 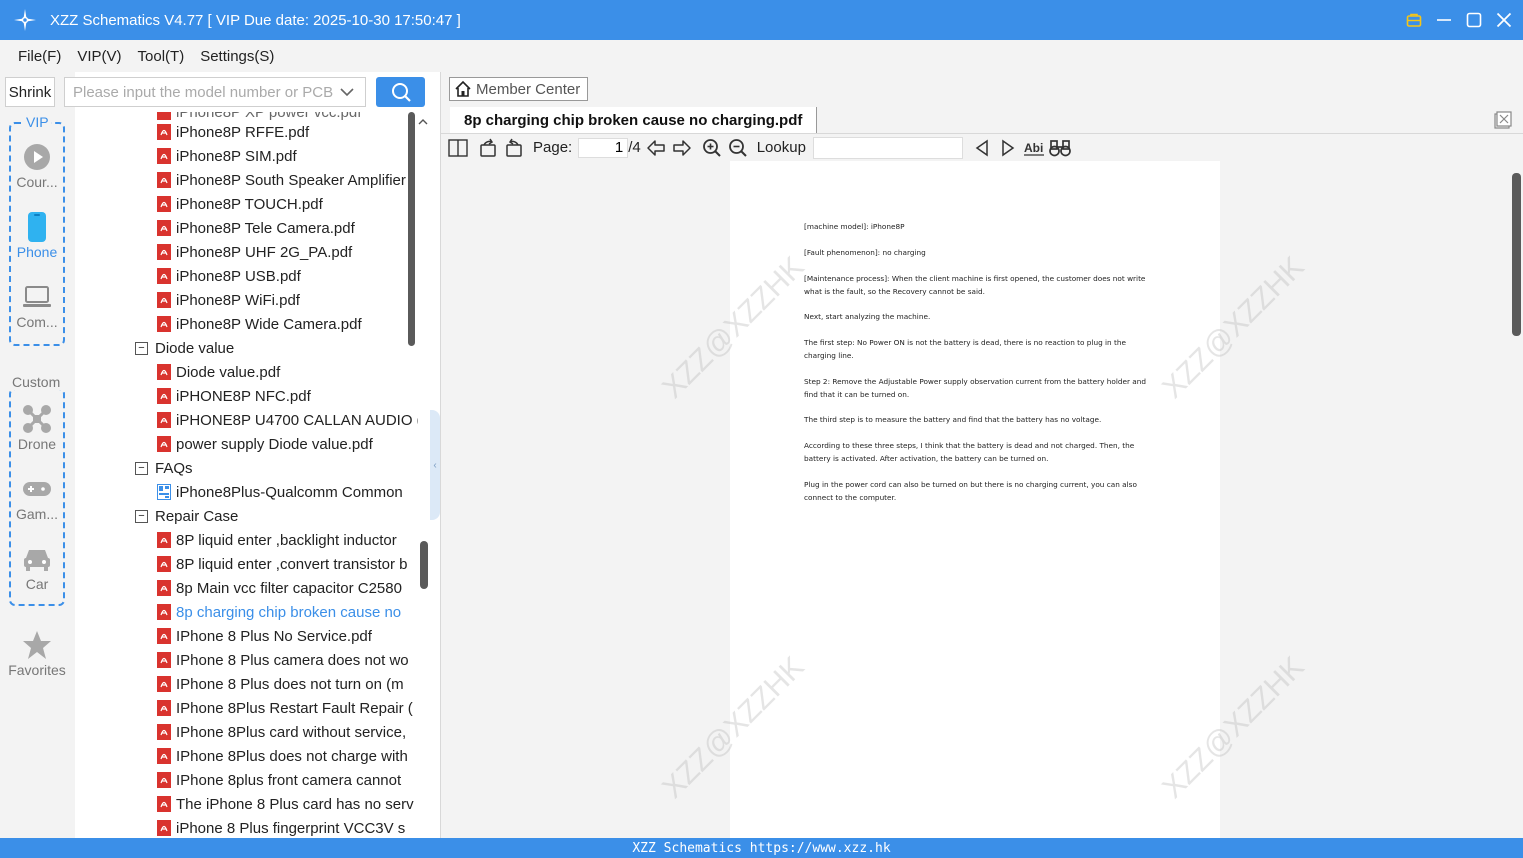 What do you see at coordinates (518, 89) in the screenshot?
I see `member-center-button: Member Center` at bounding box center [518, 89].